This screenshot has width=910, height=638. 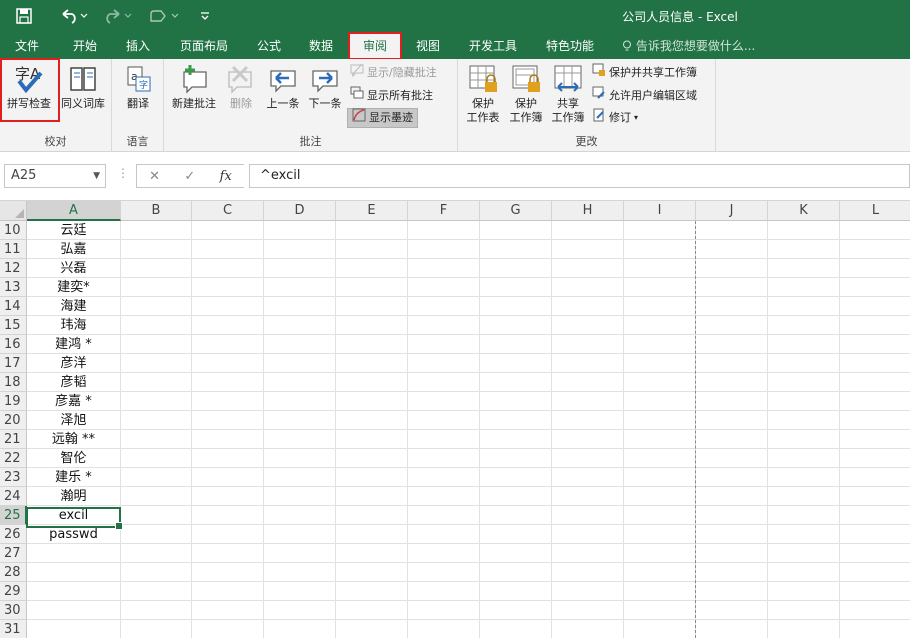 I want to click on protect-and-share-button: 保护并共享工作簿, so click(x=644, y=73).